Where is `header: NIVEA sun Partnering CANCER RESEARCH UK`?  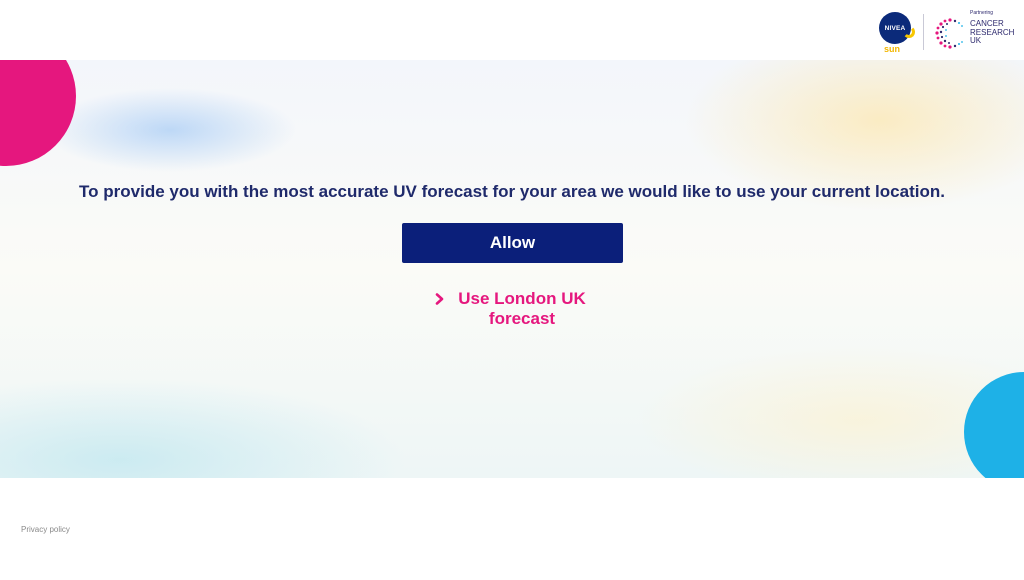
header: NIVEA sun Partnering CANCER RESEARCH UK is located at coordinates (512, 30).